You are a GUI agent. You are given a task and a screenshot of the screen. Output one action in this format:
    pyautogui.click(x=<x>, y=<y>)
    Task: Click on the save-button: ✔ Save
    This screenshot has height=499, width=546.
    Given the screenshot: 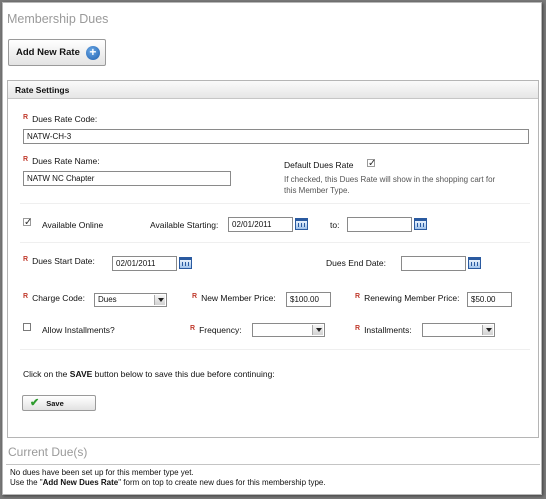 What is the action you would take?
    pyautogui.click(x=59, y=403)
    